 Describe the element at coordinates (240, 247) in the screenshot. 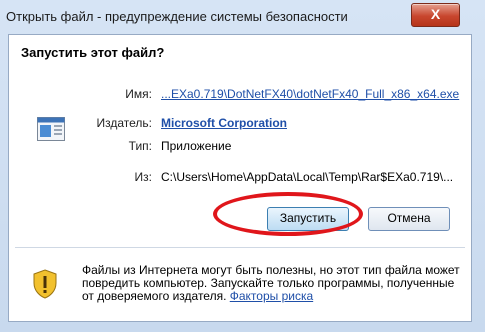

I see `separator` at that location.